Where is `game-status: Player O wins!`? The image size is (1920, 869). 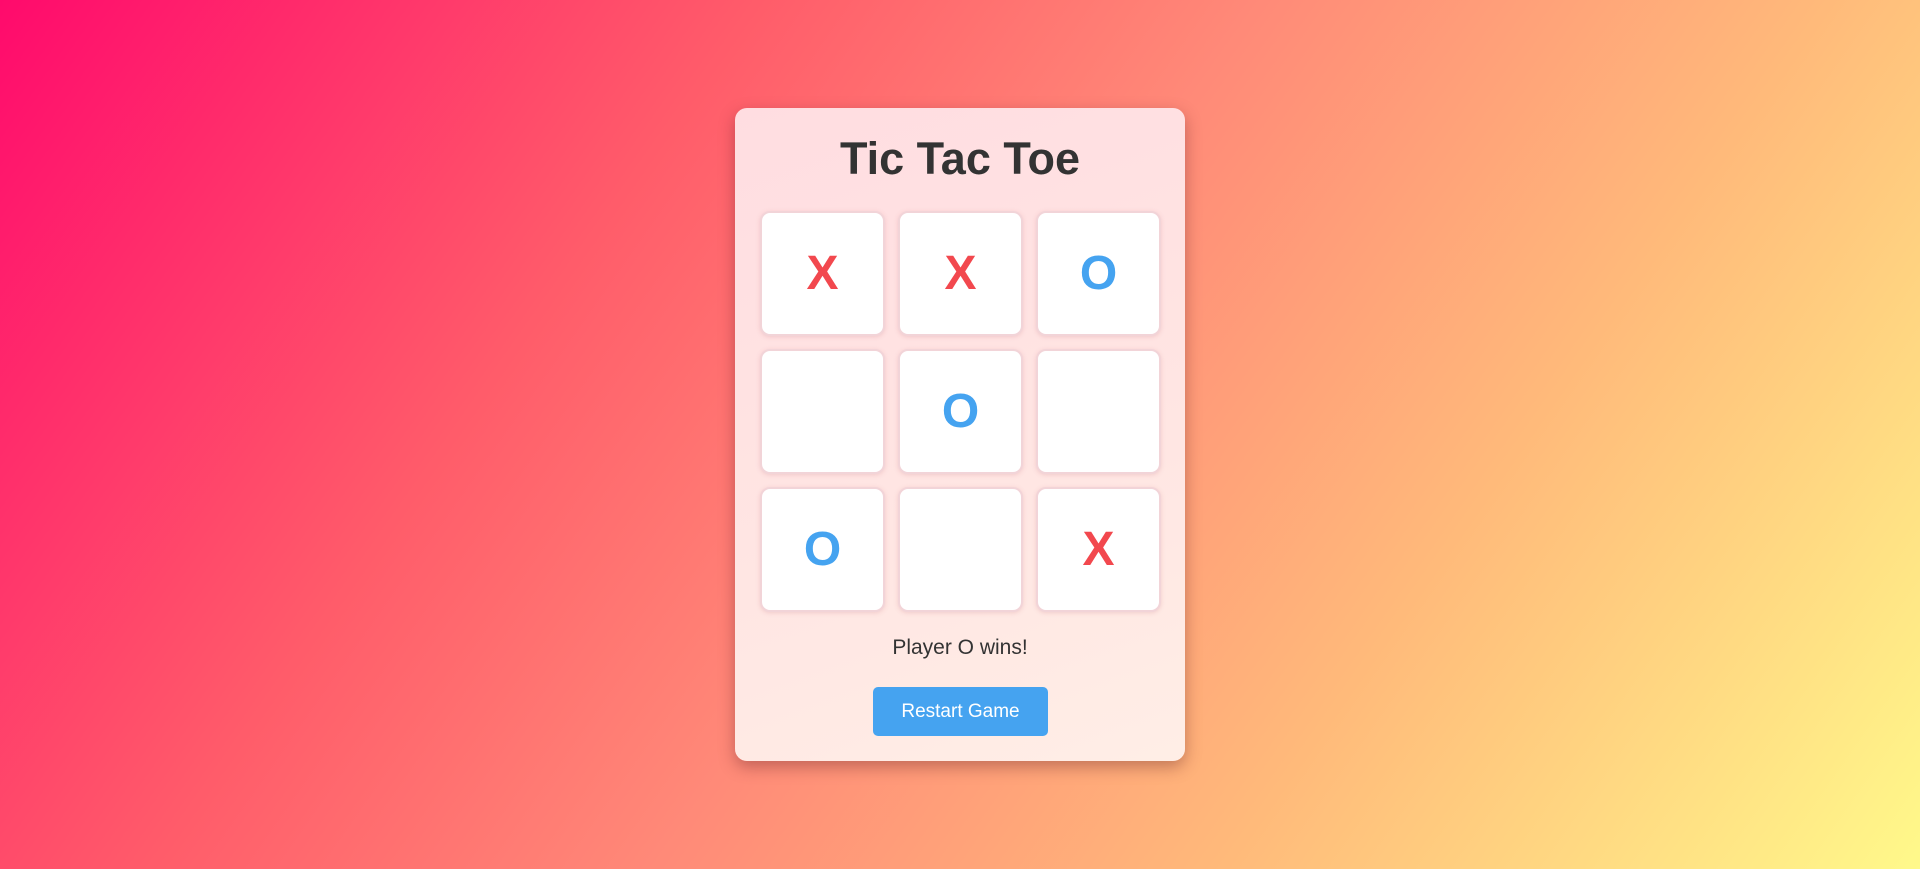 game-status: Player O wins! is located at coordinates (960, 647).